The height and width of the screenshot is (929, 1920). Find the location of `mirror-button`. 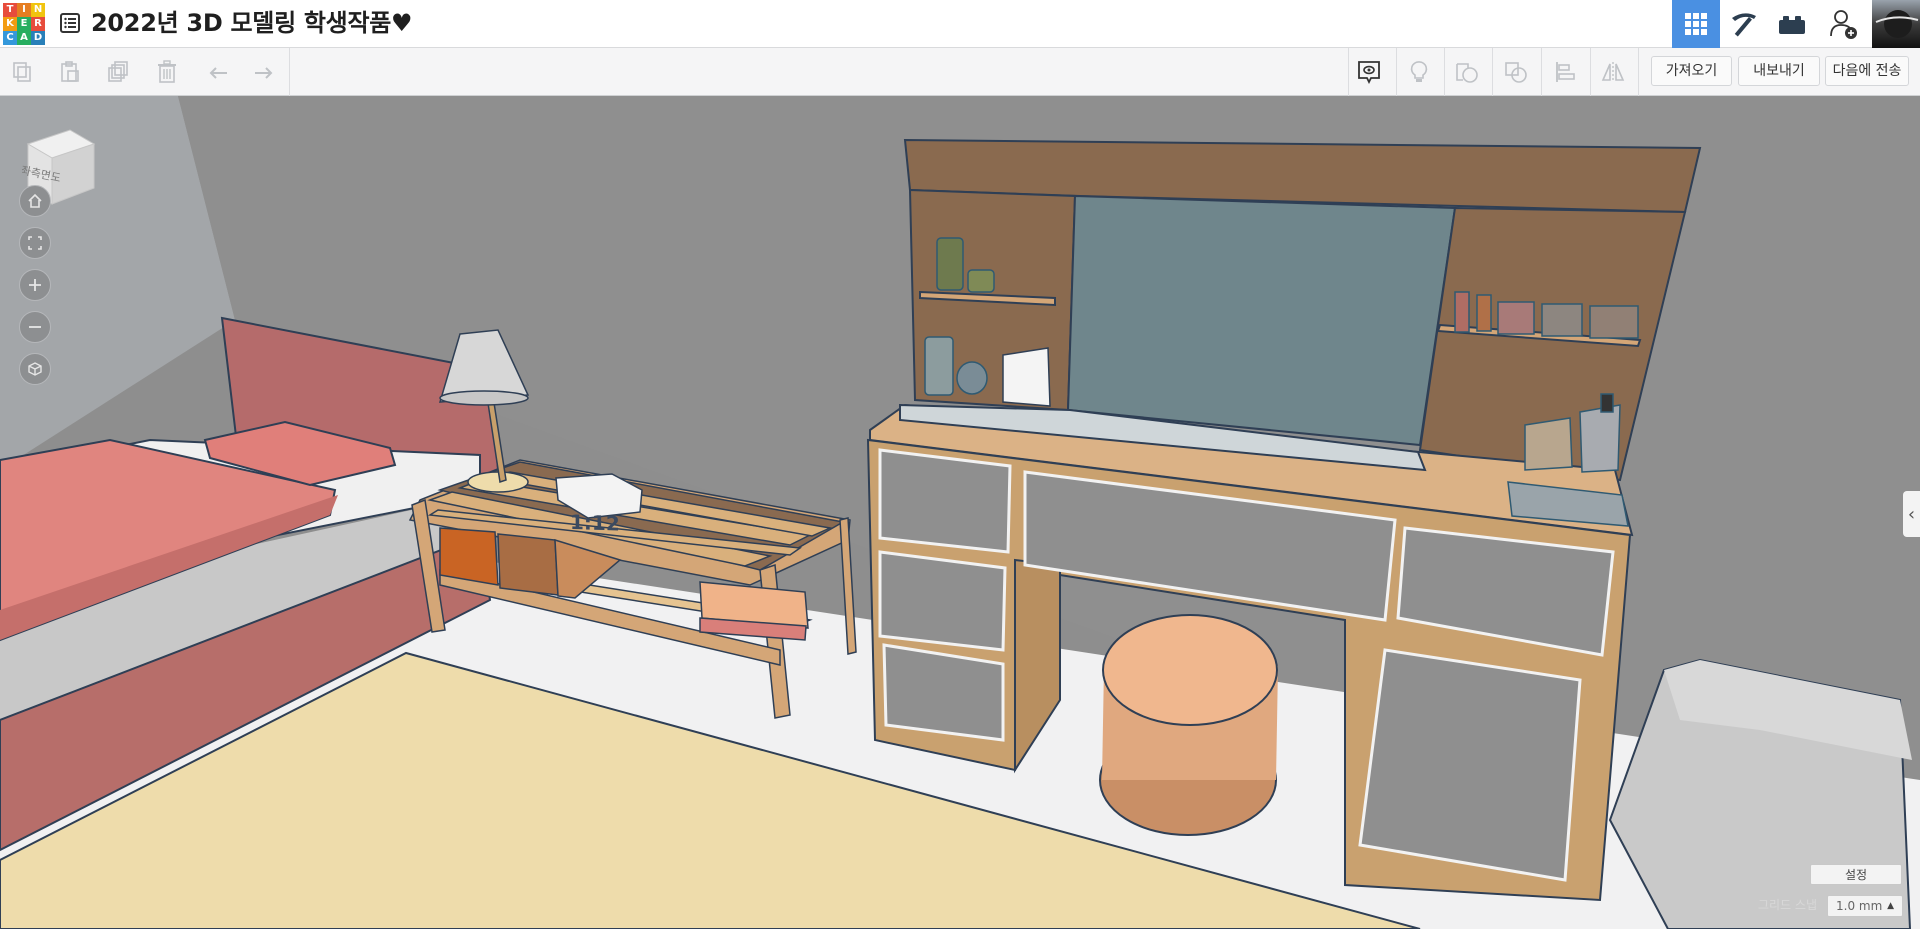

mirror-button is located at coordinates (1613, 72).